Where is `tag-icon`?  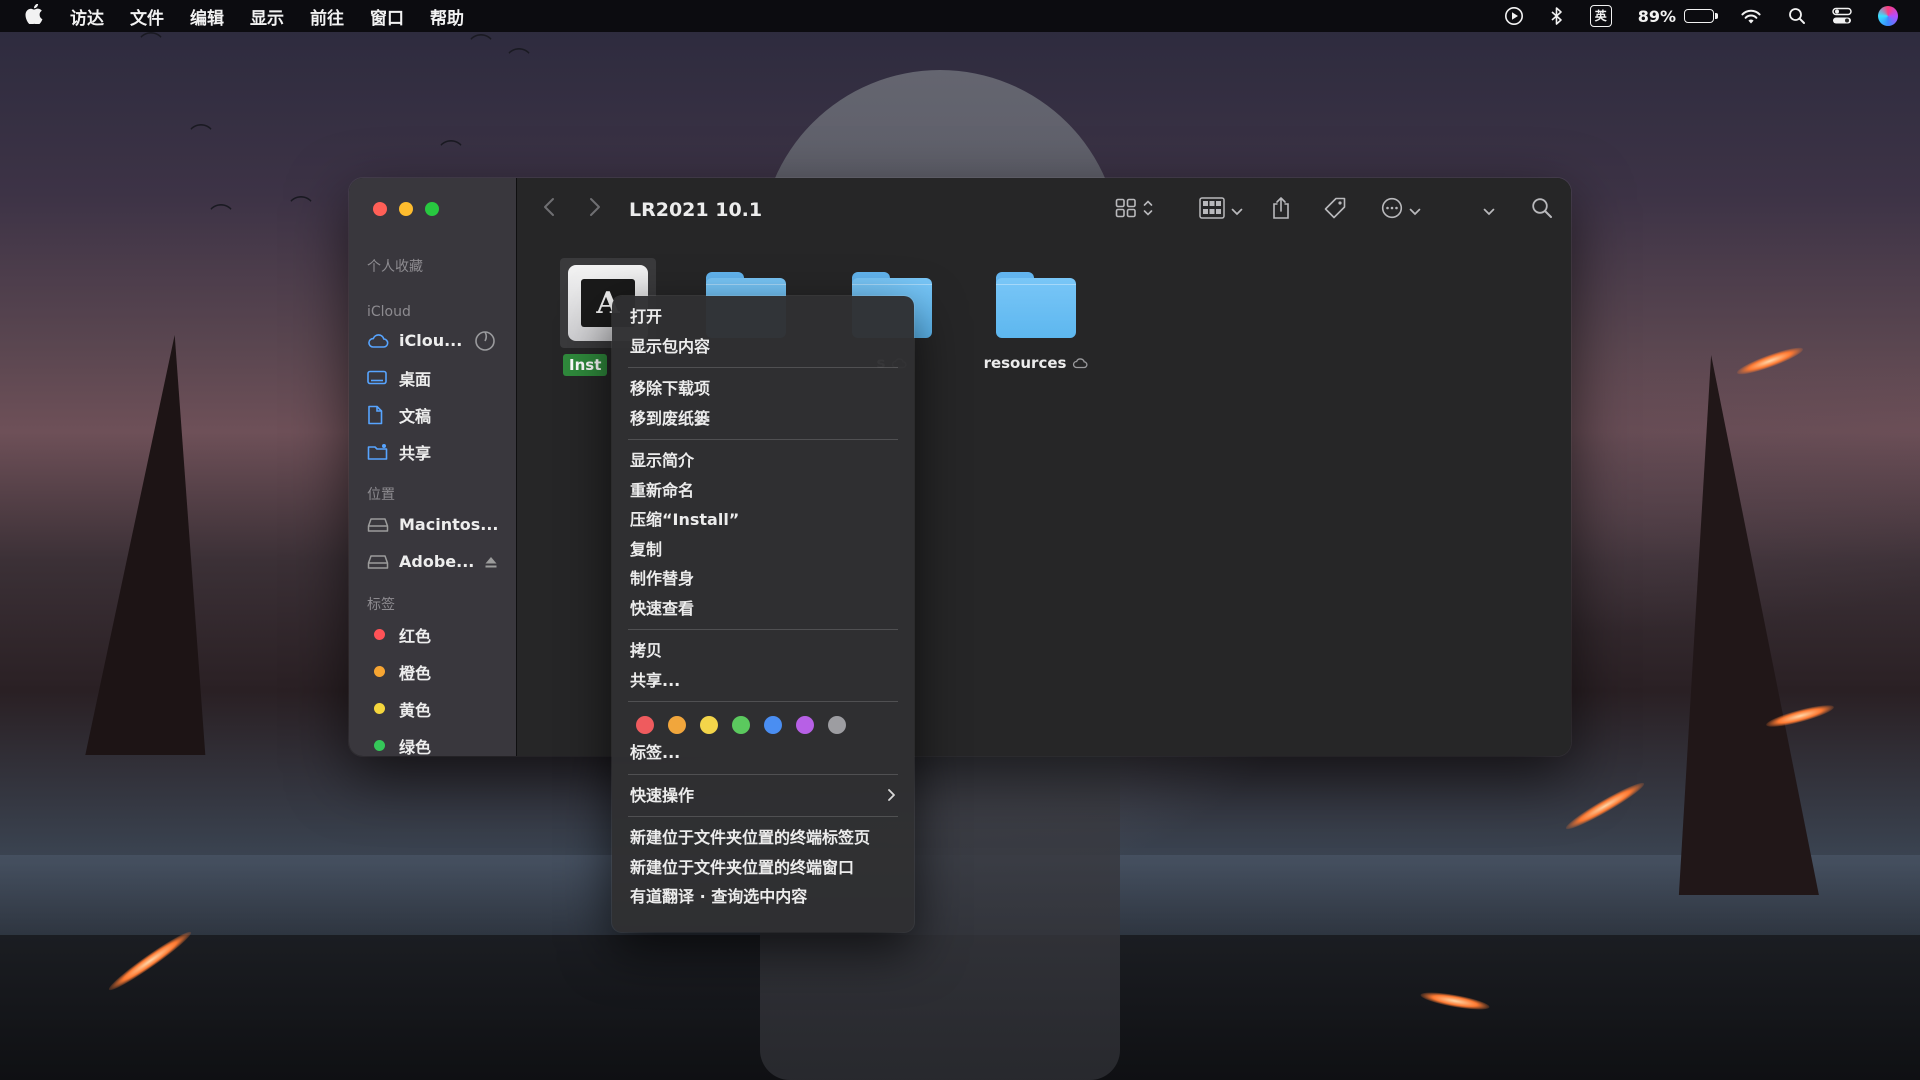
tag-icon is located at coordinates (1335, 210).